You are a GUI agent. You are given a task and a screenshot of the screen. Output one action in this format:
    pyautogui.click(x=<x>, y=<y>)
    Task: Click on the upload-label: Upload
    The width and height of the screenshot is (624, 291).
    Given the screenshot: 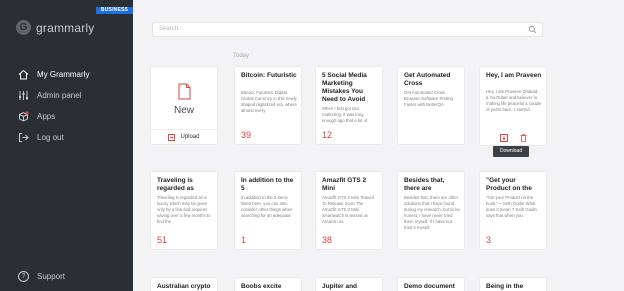 What is the action you would take?
    pyautogui.click(x=190, y=137)
    